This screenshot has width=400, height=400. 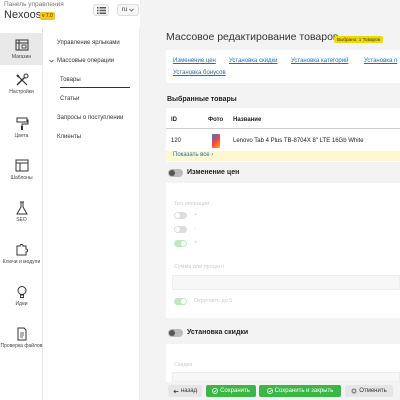 What do you see at coordinates (235, 391) in the screenshot?
I see `save-label: Сохранить` at bounding box center [235, 391].